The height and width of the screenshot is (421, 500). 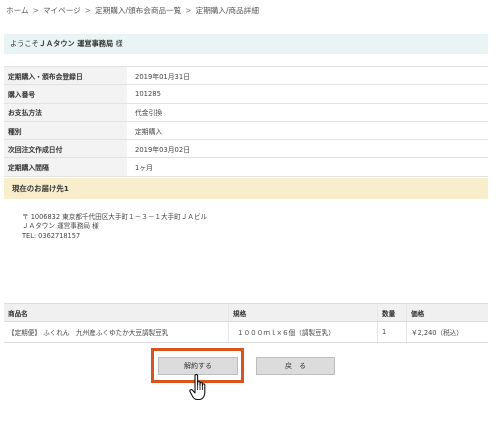 What do you see at coordinates (119, 43) in the screenshot?
I see `welcome-suffix: 様` at bounding box center [119, 43].